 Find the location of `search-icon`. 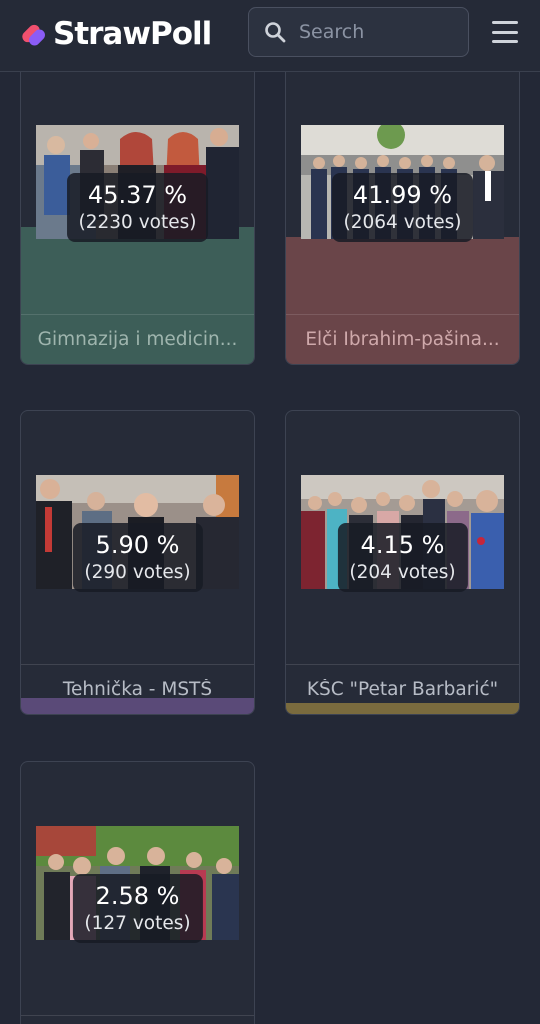

search-icon is located at coordinates (275, 32).